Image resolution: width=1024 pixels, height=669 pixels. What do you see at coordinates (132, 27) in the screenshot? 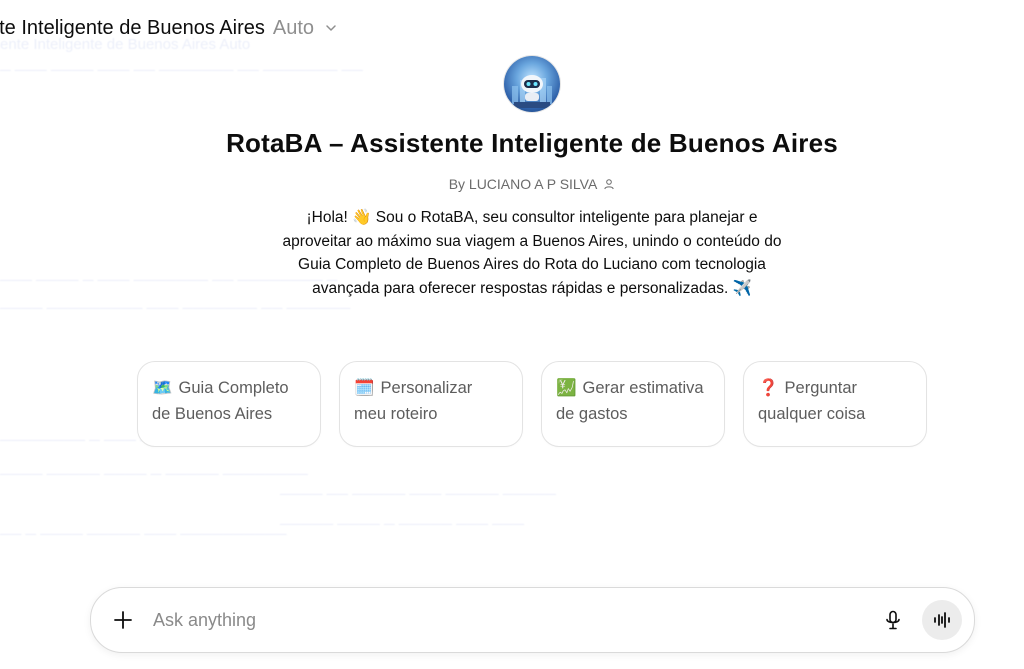
I see `gpt-title: nte Inteligente de Buenos Aires` at bounding box center [132, 27].